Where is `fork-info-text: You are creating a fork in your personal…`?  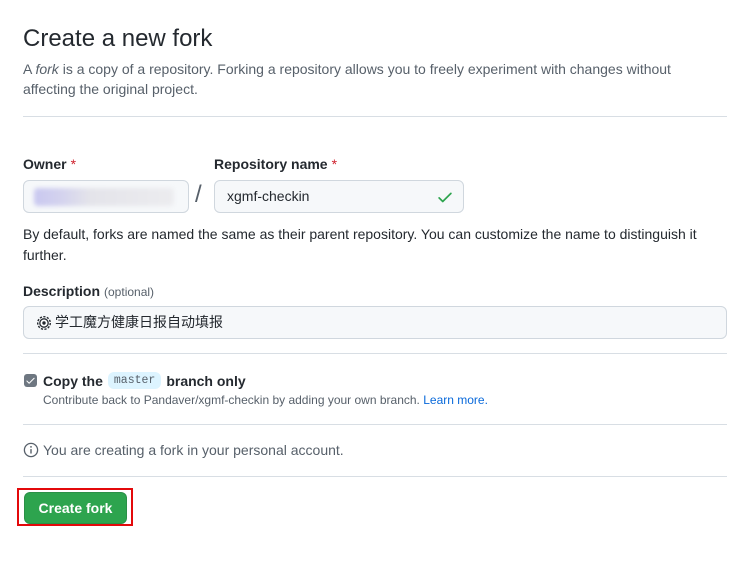 fork-info-text: You are creating a fork in your personal… is located at coordinates (193, 450).